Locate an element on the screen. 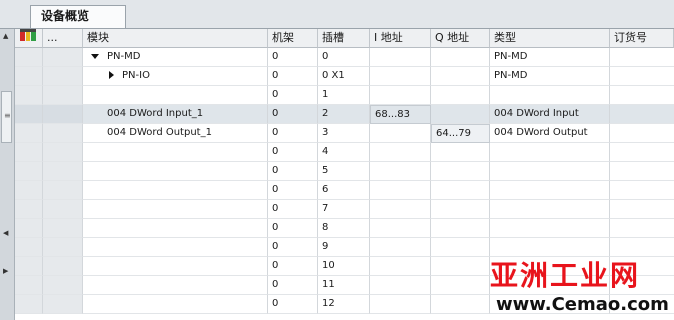 The image size is (674, 320). table-row: 04 is located at coordinates (344, 152).